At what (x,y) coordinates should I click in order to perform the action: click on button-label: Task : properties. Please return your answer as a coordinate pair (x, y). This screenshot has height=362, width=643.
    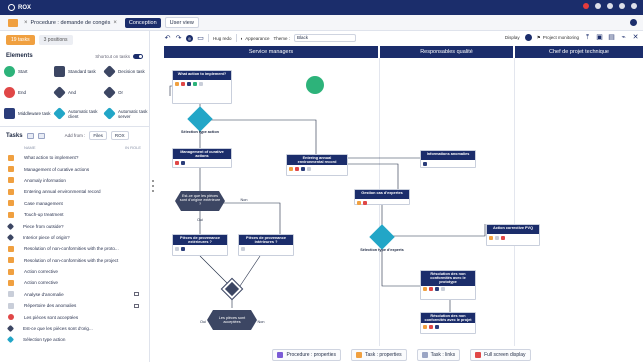
    Looking at the image, I should click on (383, 354).